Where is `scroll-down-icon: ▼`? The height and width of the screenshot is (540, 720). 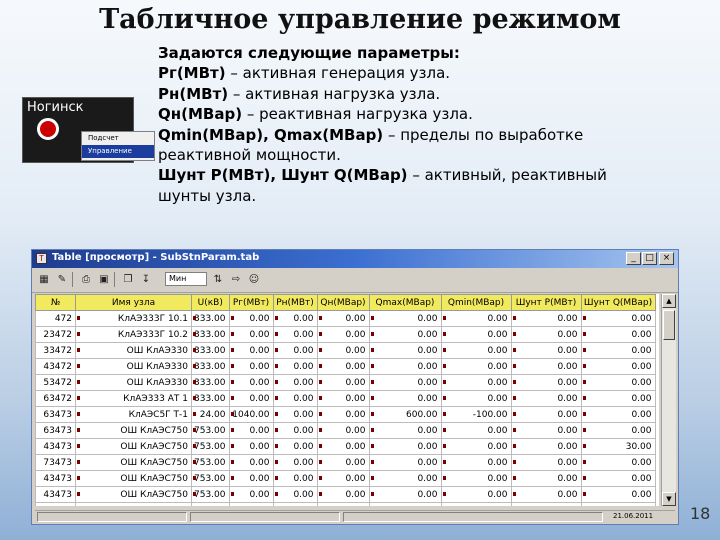
scroll-down-icon: ▼ is located at coordinates (669, 499).